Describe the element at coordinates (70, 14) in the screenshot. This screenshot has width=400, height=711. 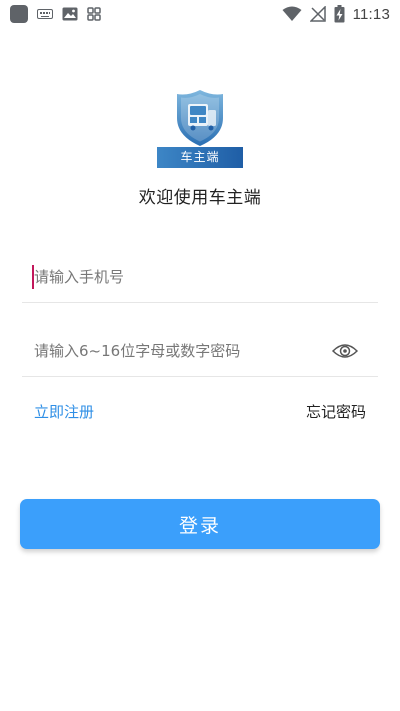
I see `image-icon` at that location.